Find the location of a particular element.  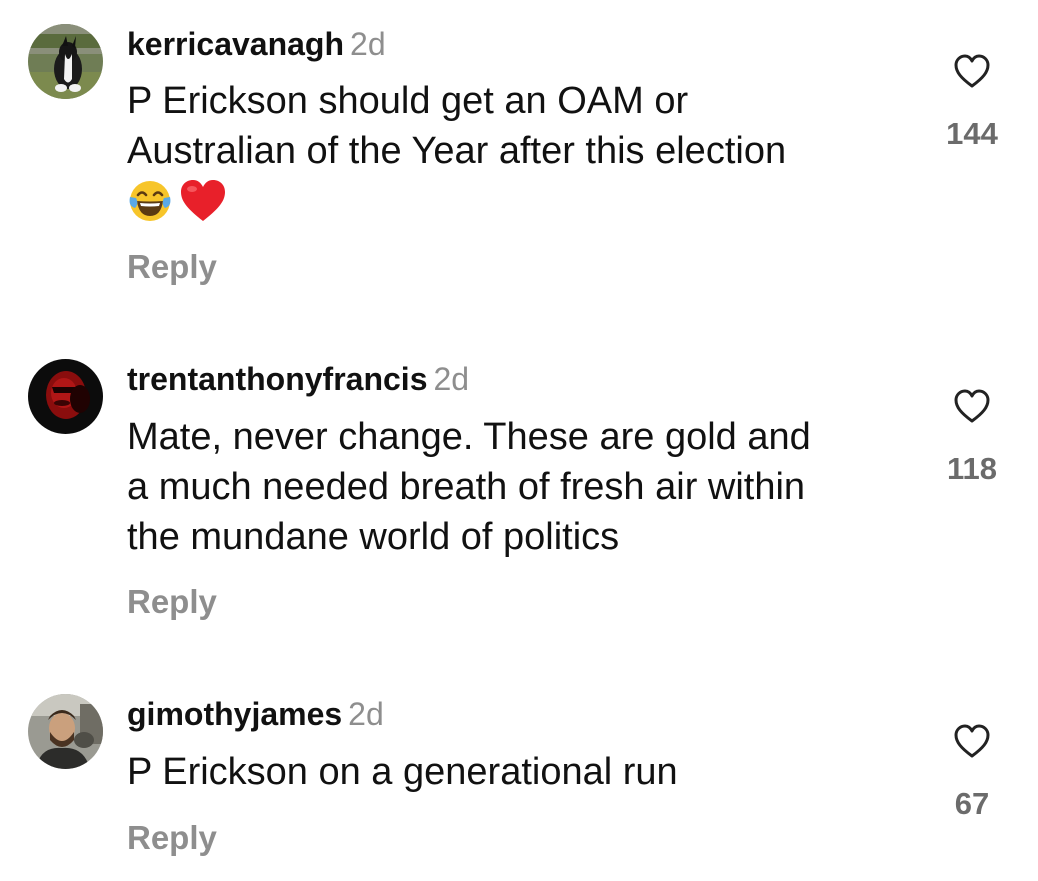

comment-line: the mundane world of politics is located at coordinates (373, 537).